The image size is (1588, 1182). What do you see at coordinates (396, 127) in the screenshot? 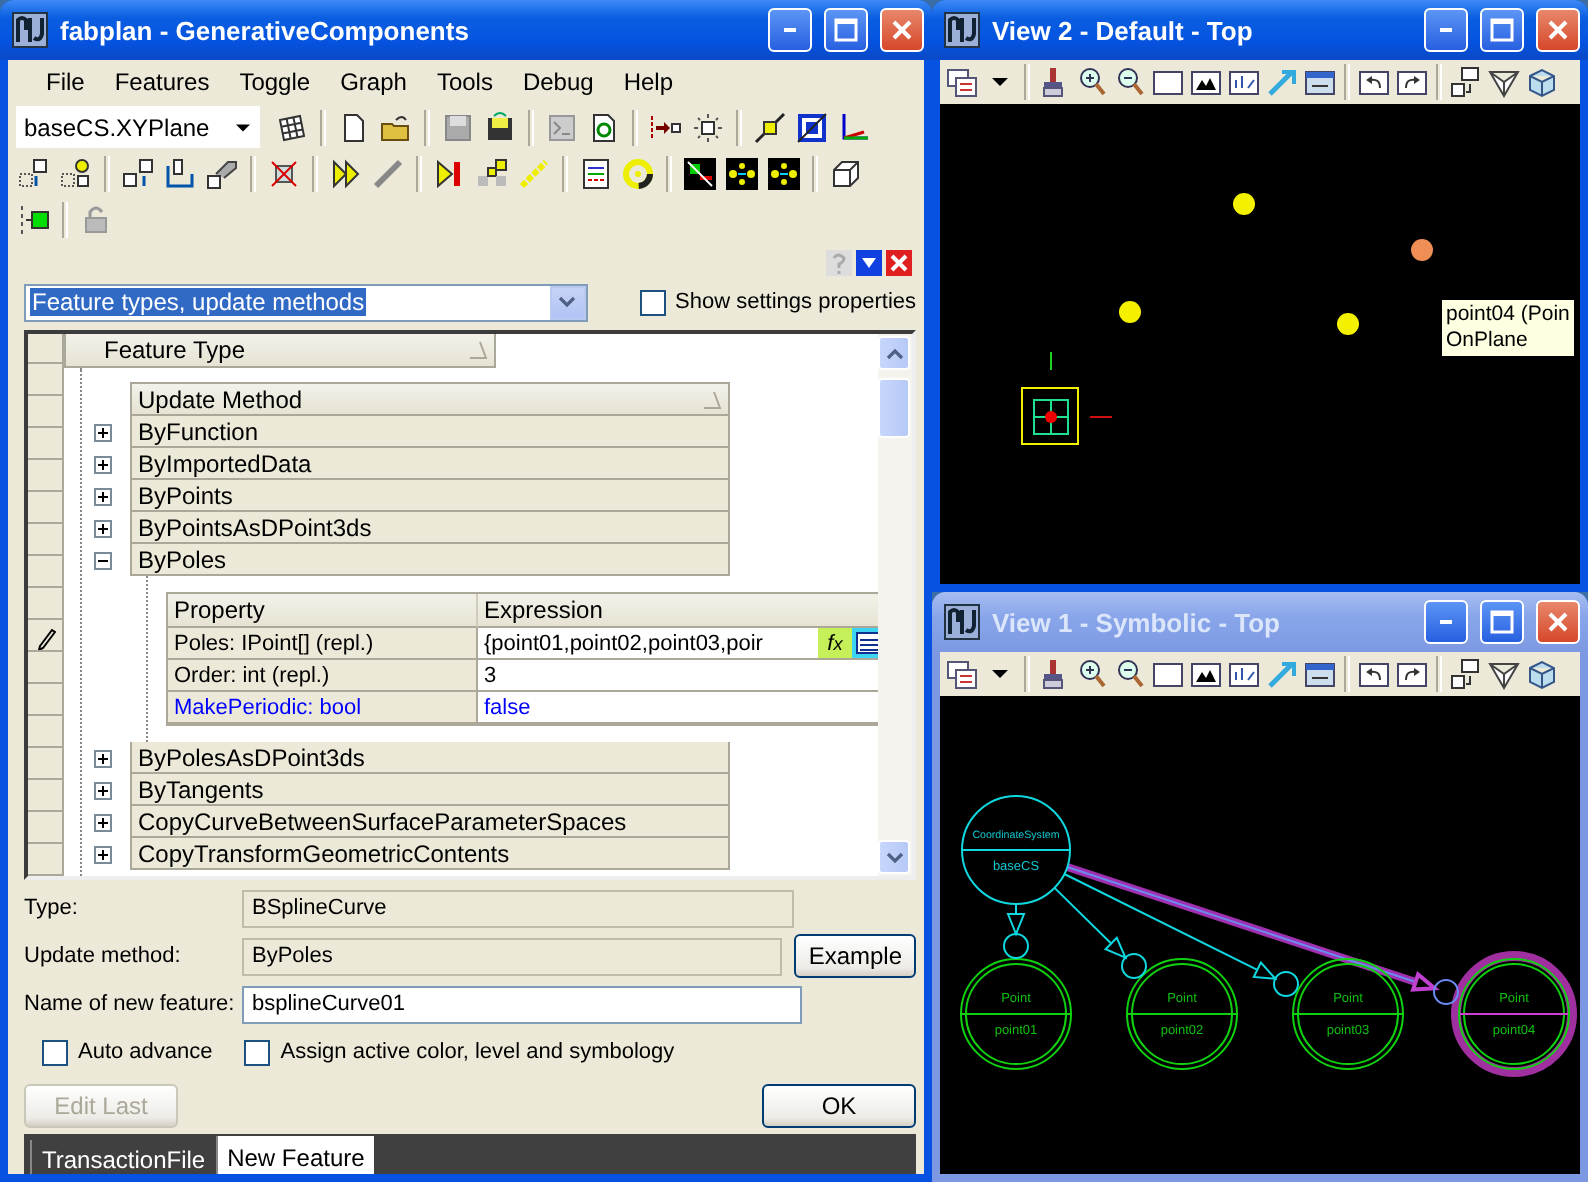
I see `folder-icon` at bounding box center [396, 127].